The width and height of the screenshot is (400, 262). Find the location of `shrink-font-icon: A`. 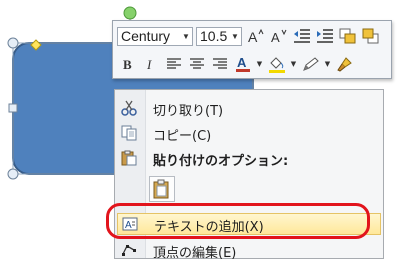

shrink-font-icon: A is located at coordinates (279, 36).